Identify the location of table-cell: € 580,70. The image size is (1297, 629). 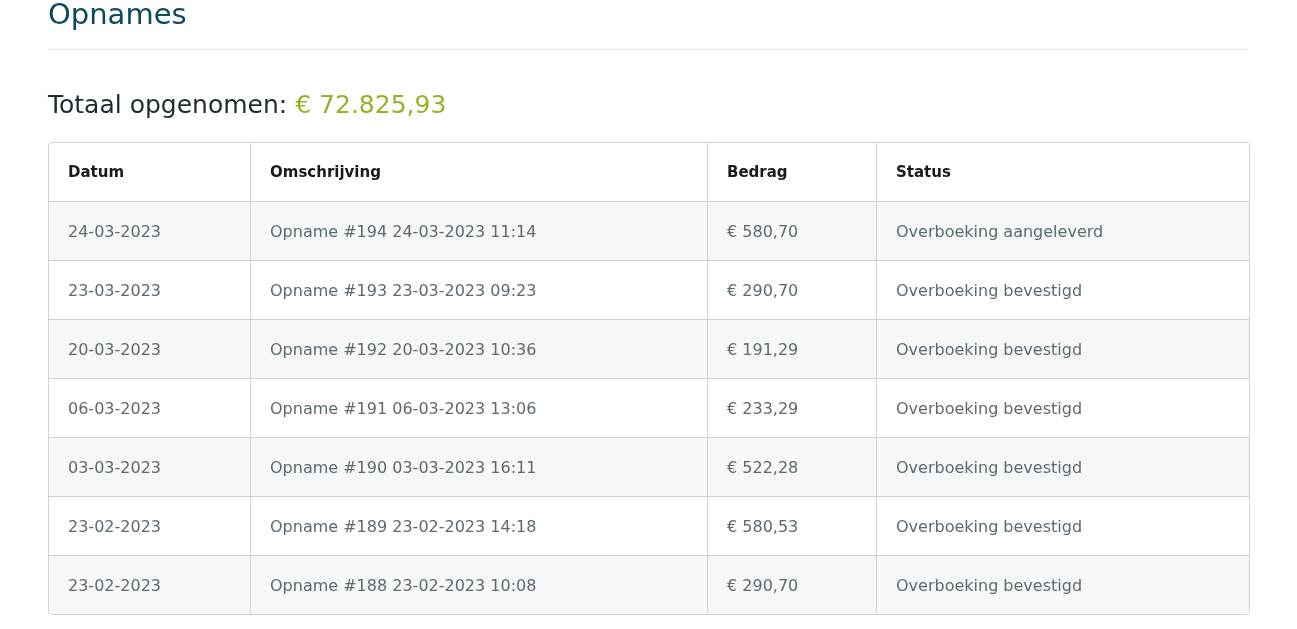
(792, 230).